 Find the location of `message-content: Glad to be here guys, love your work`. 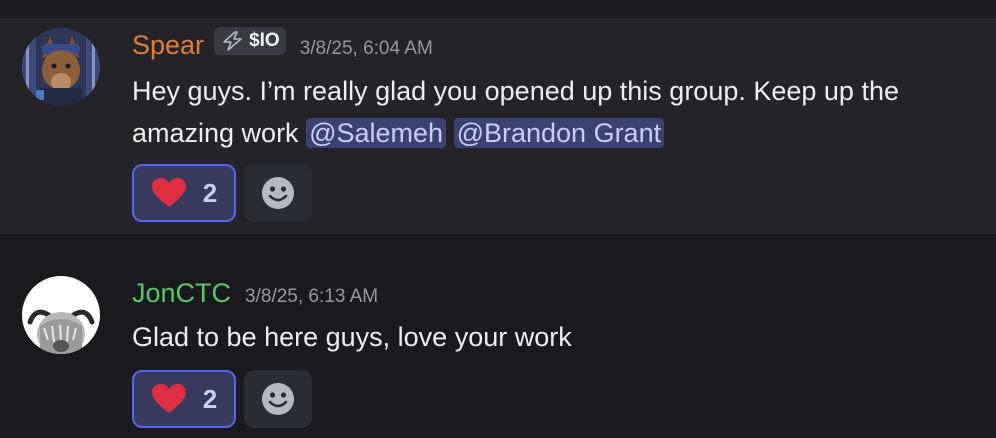

message-content: Glad to be here guys, love your work is located at coordinates (552, 337).